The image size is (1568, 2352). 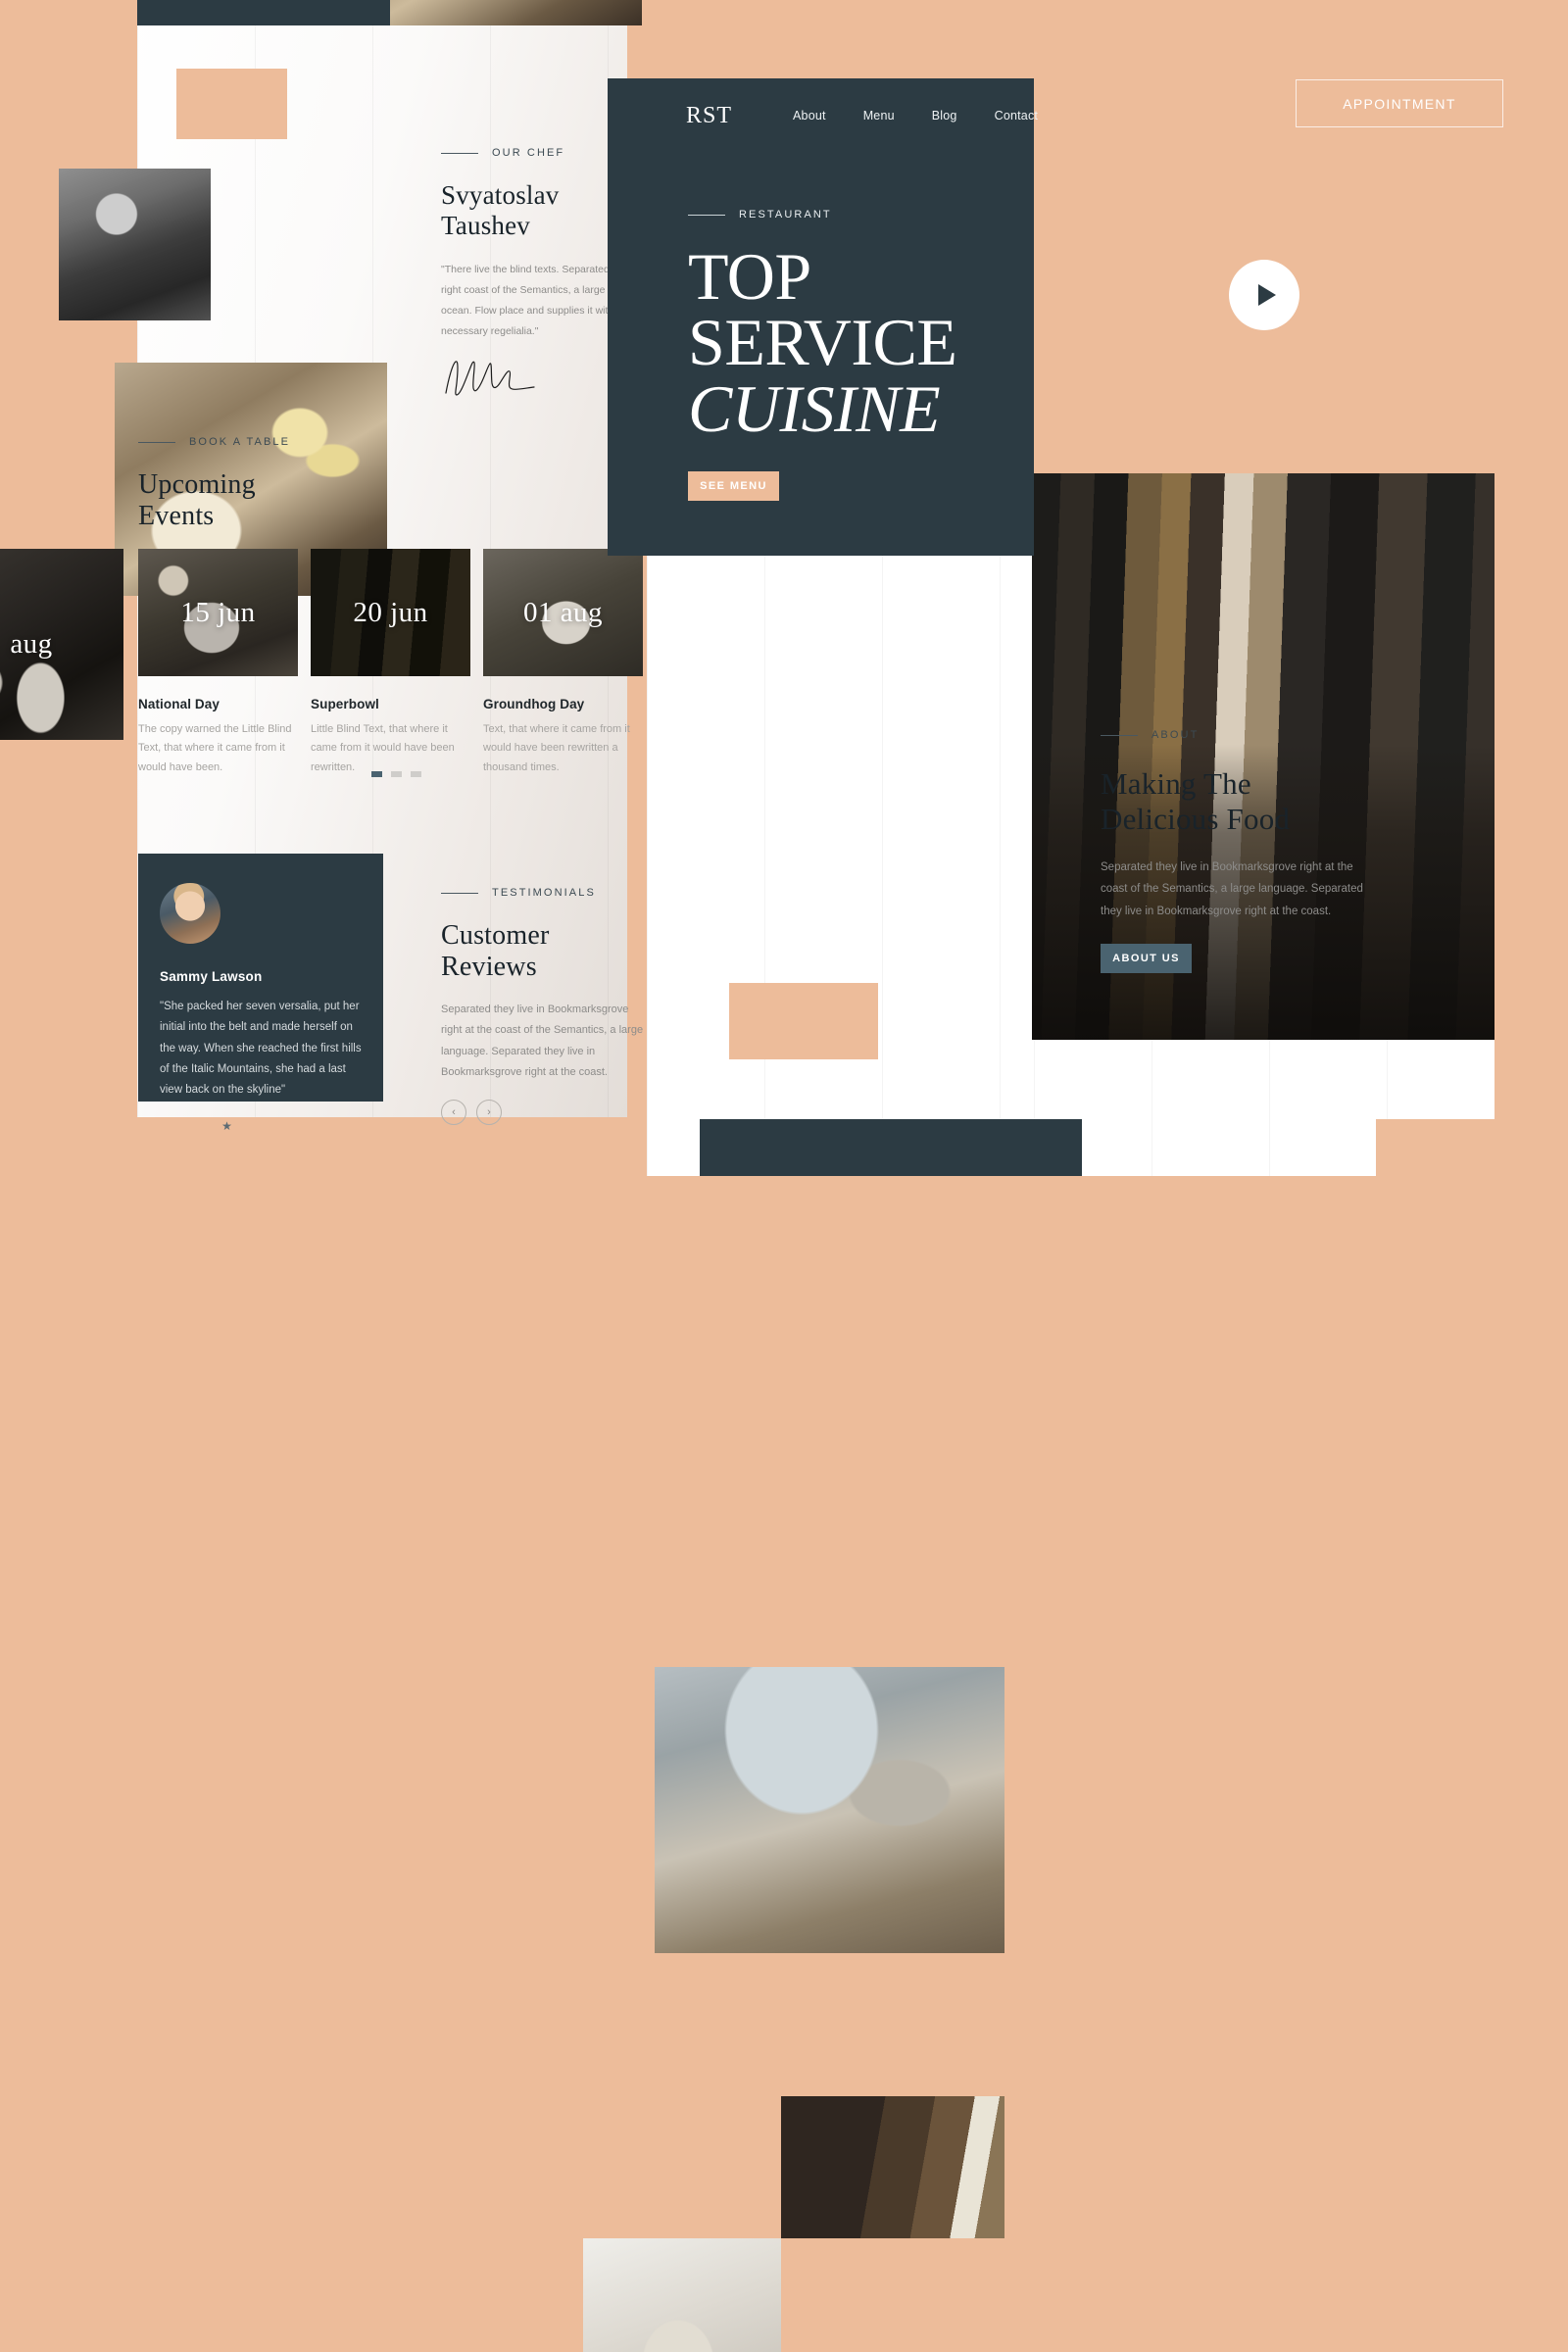 What do you see at coordinates (165, 1126) in the screenshot?
I see `star-icon-1: ★` at bounding box center [165, 1126].